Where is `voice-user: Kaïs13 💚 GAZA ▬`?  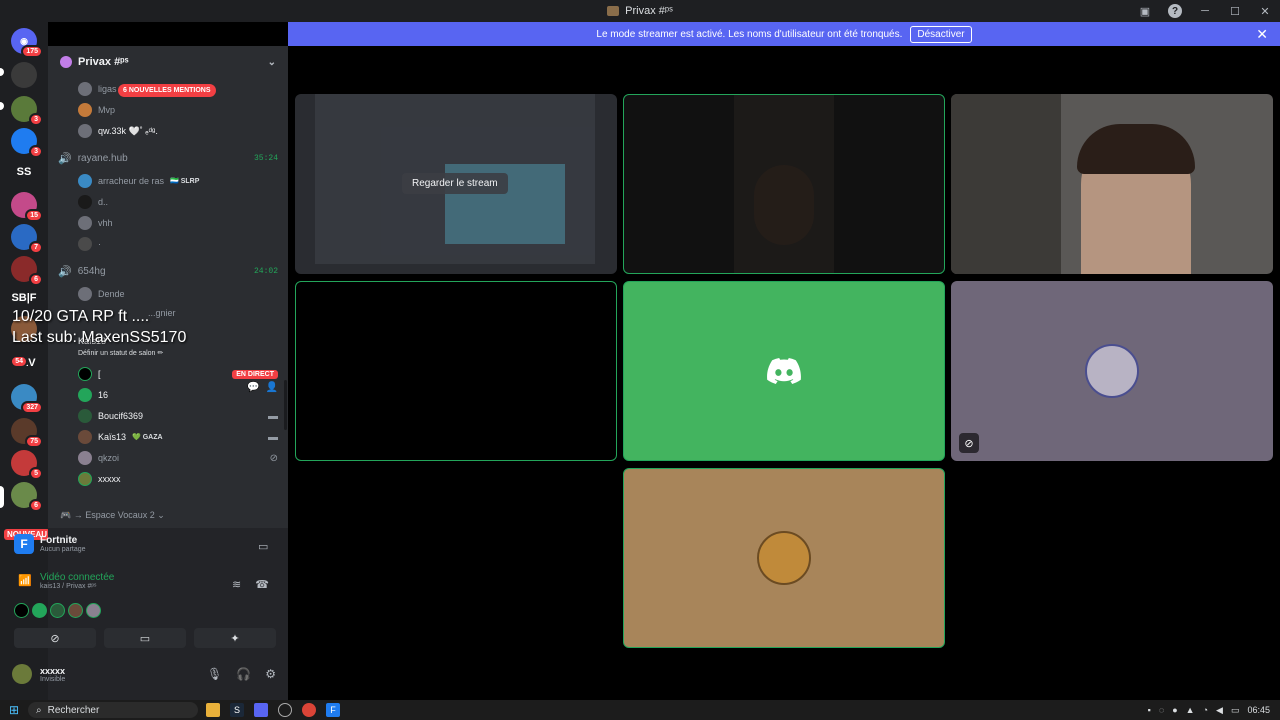
voice-user: Kaïs13 💚 GAZA ▬ is located at coordinates (178, 437).